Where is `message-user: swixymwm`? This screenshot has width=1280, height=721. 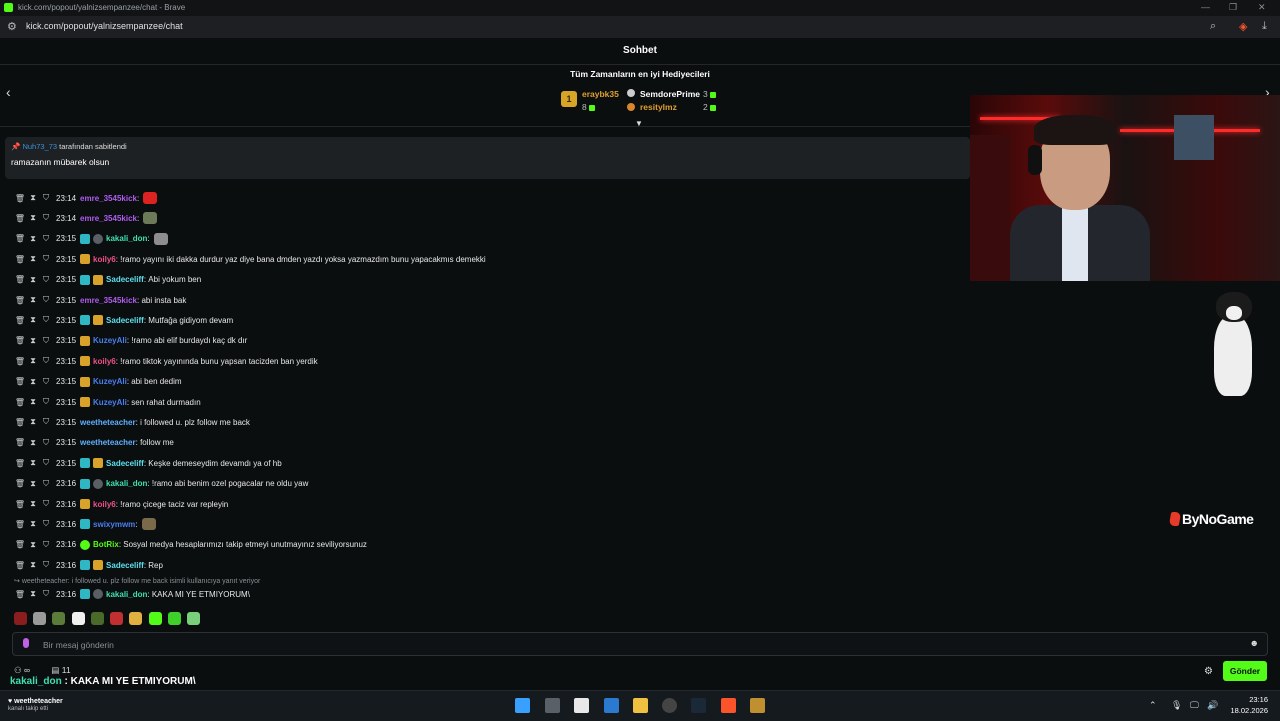
message-user: swixymwm is located at coordinates (114, 524).